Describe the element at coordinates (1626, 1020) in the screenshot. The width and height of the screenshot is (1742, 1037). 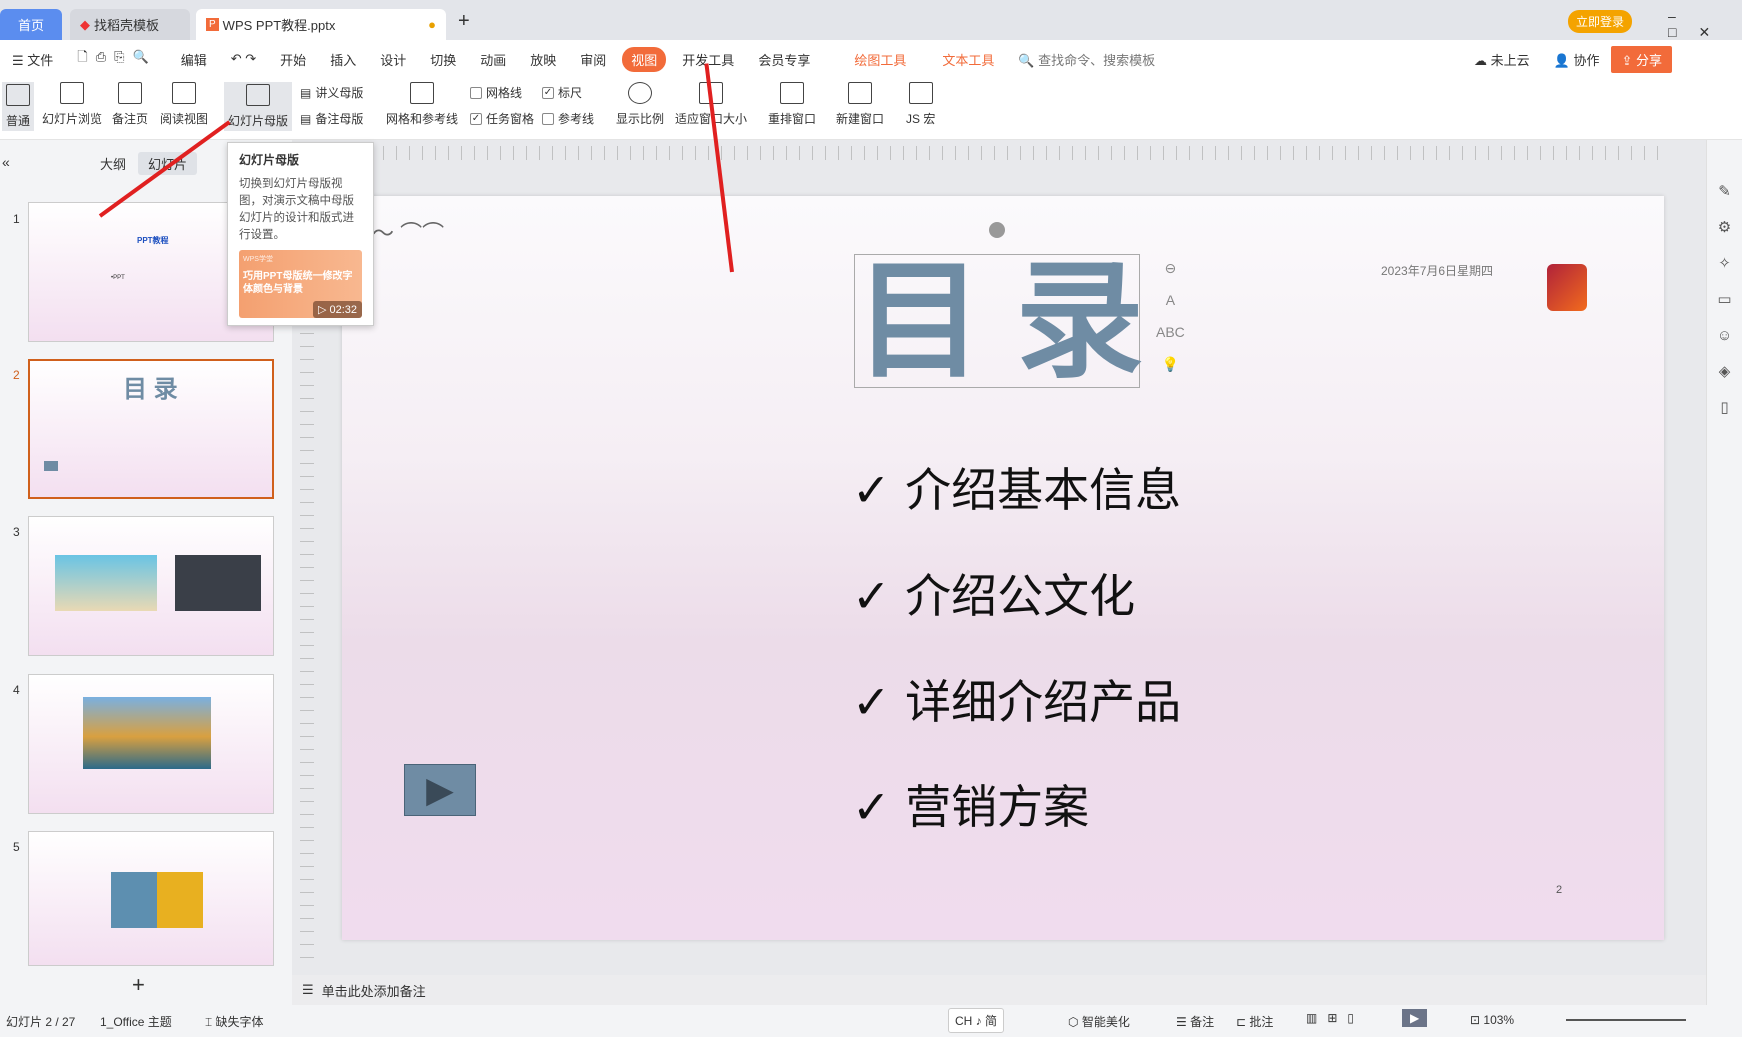
I see `zoom-slider` at that location.